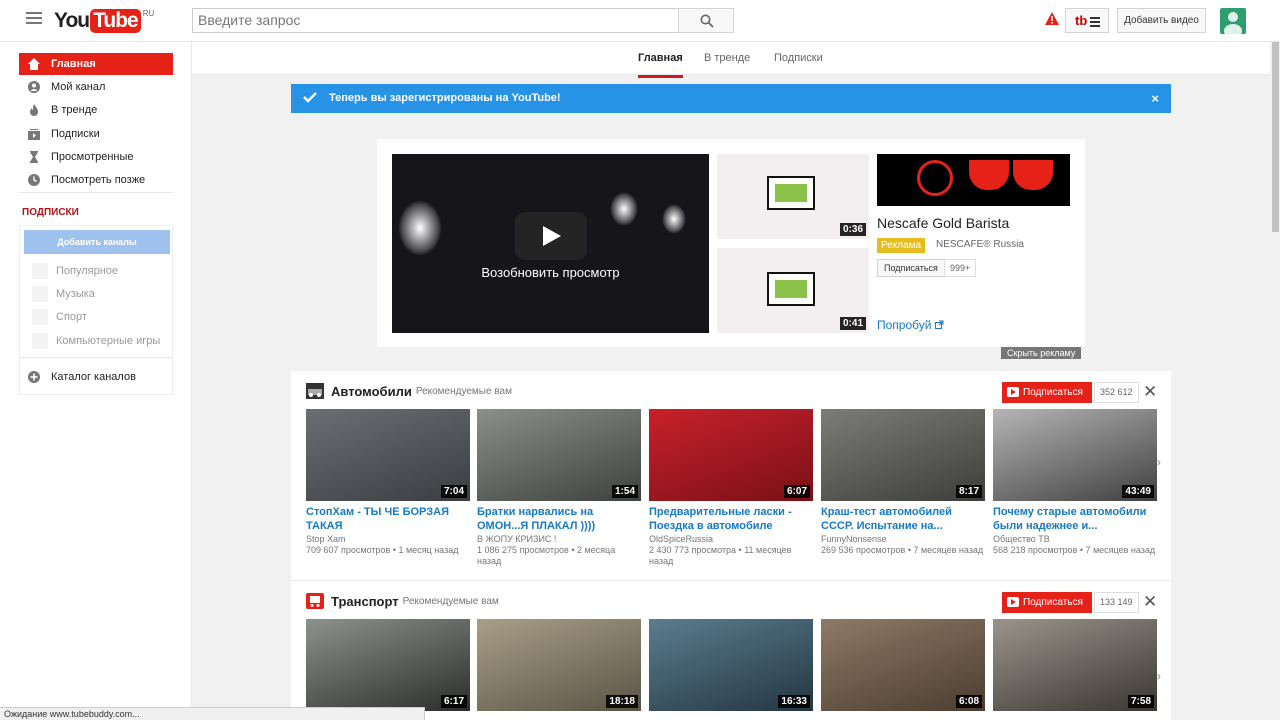 This screenshot has width=1280, height=720. What do you see at coordinates (660, 65) in the screenshot?
I see `tab-home: Главная` at bounding box center [660, 65].